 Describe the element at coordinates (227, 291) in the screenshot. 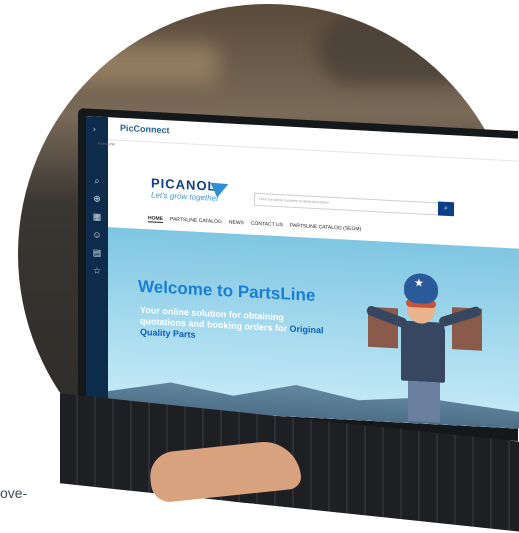

I see `hero-title: Welcome to PartsLine` at that location.